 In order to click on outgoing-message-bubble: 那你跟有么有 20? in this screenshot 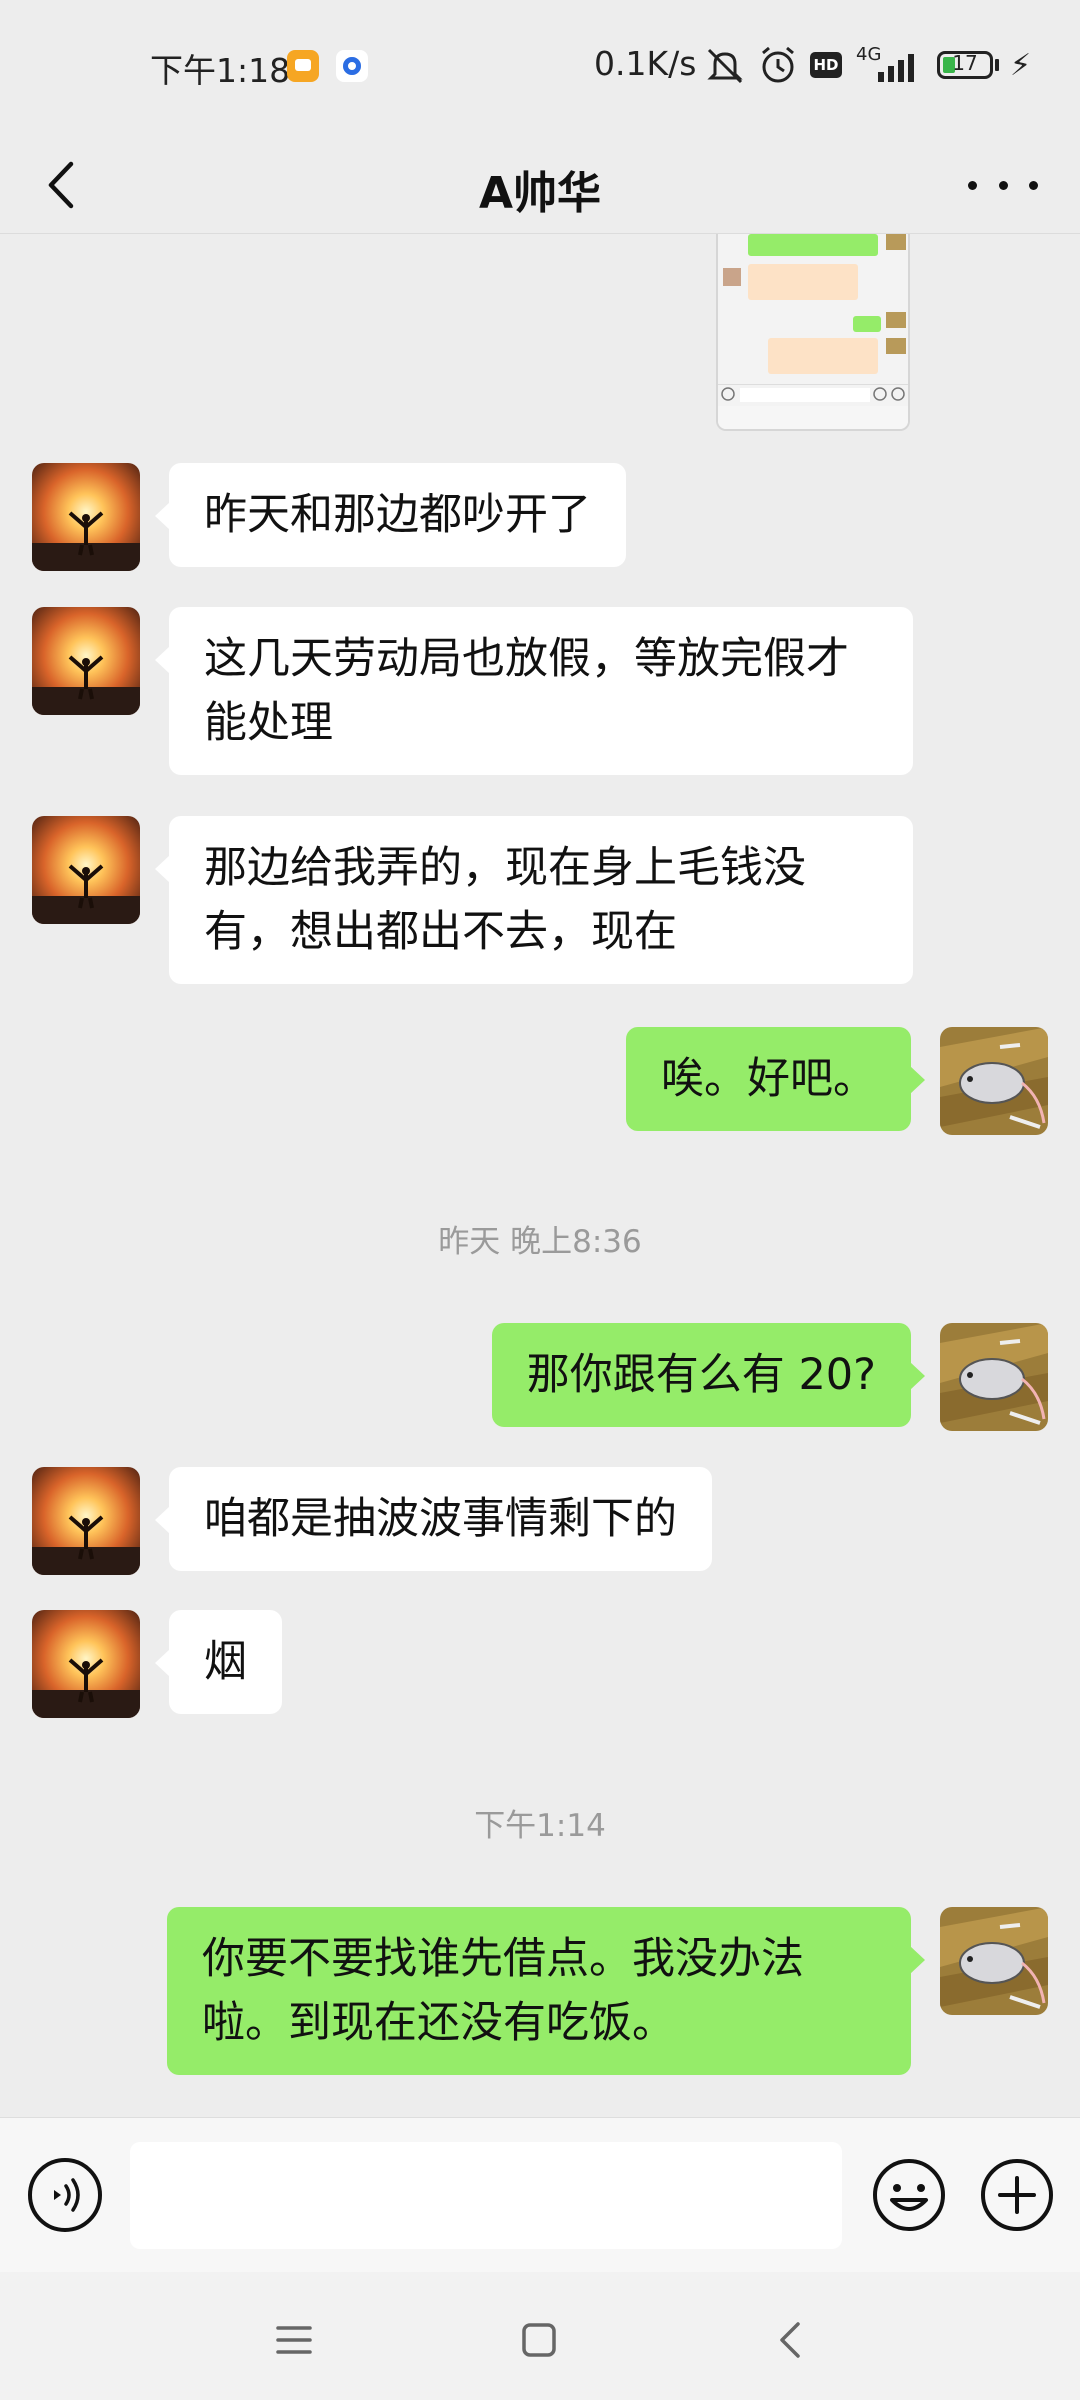, I will do `click(708, 1375)`.